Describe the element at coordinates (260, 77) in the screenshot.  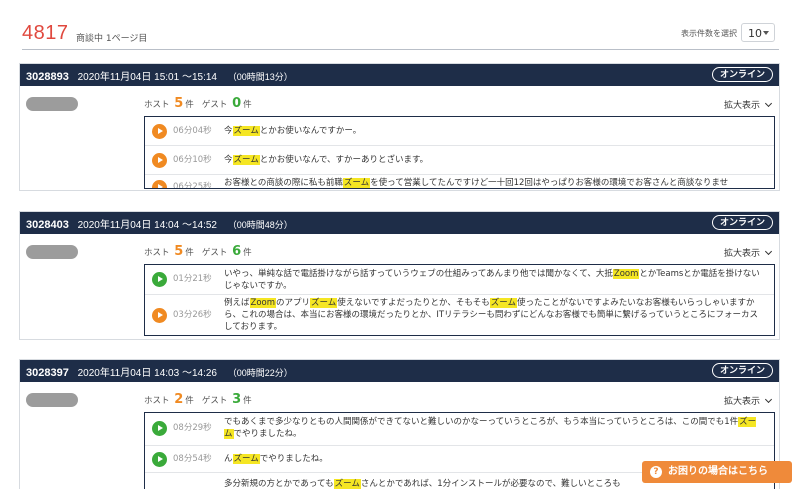
I see `meeting-duration: （00時間13分）` at that location.